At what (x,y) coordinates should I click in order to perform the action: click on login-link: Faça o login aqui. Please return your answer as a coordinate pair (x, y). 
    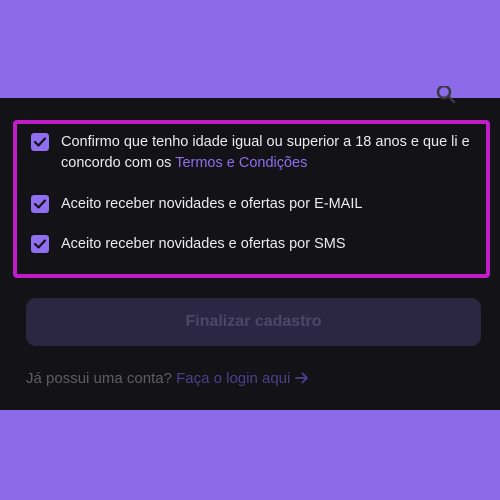
    Looking at the image, I should click on (242, 378).